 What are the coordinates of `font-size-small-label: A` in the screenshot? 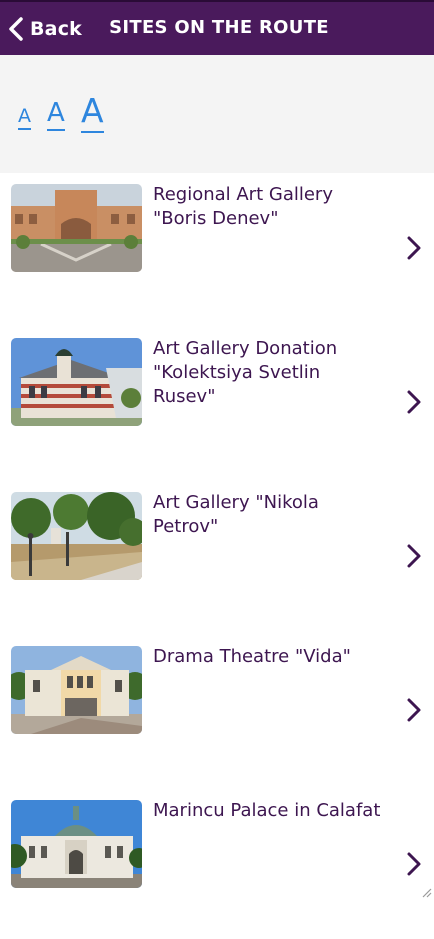 It's located at (24, 116).